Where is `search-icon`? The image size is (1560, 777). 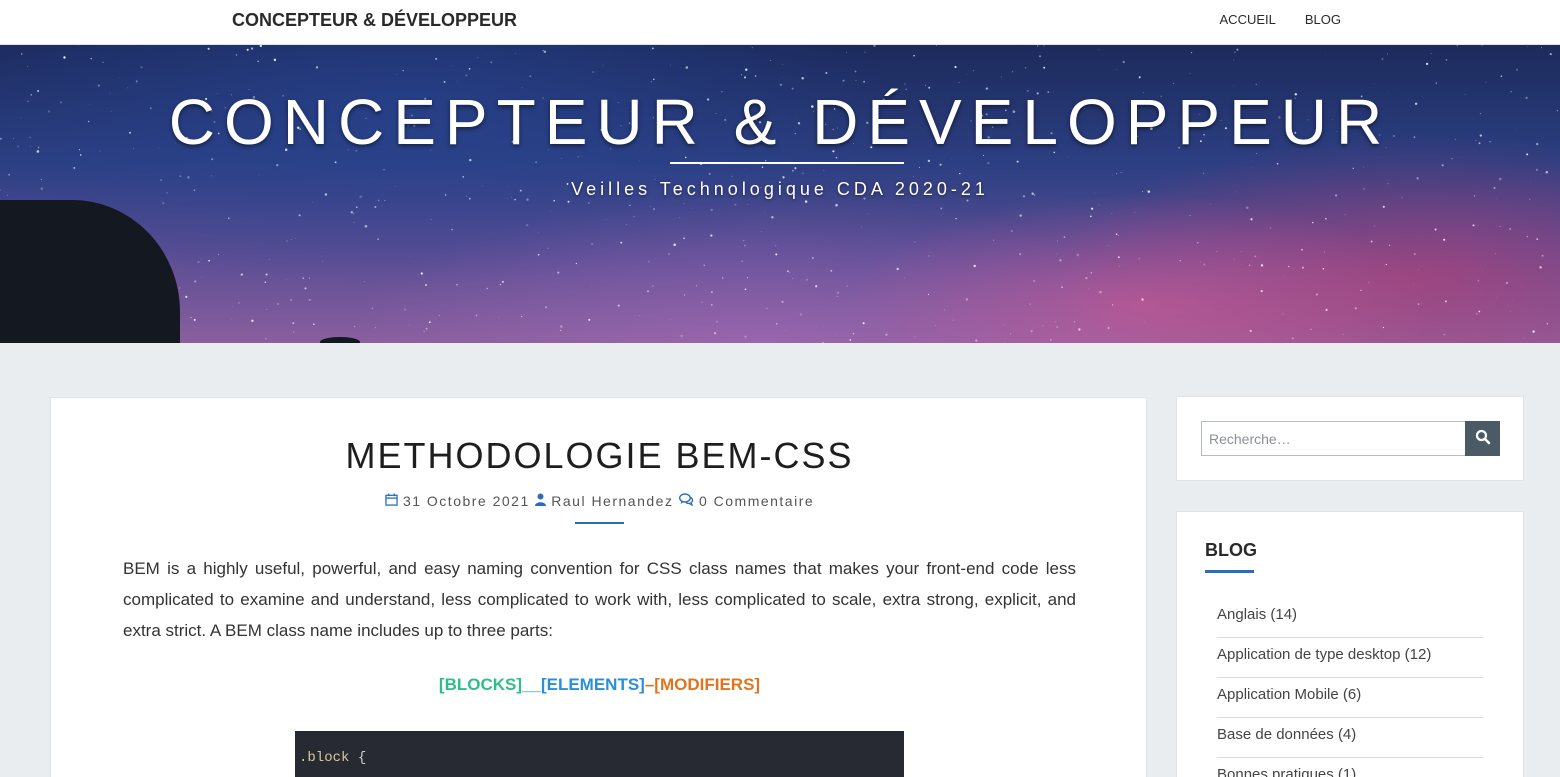
search-icon is located at coordinates (1483, 438).